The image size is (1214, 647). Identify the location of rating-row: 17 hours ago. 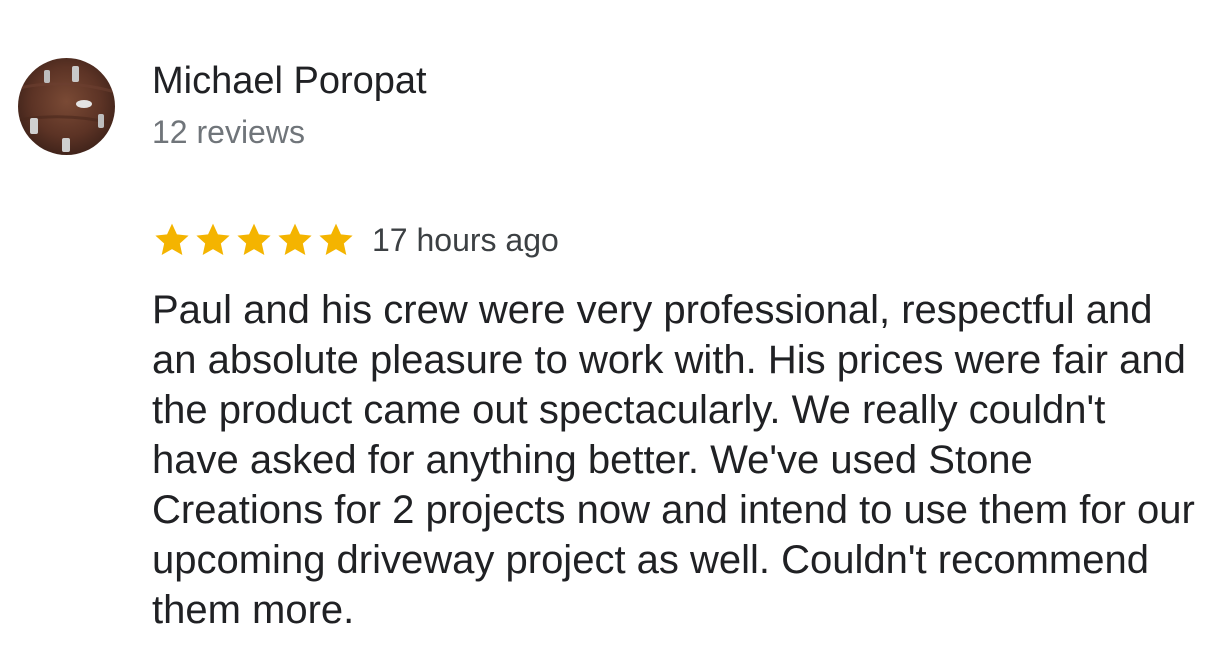
(355, 240).